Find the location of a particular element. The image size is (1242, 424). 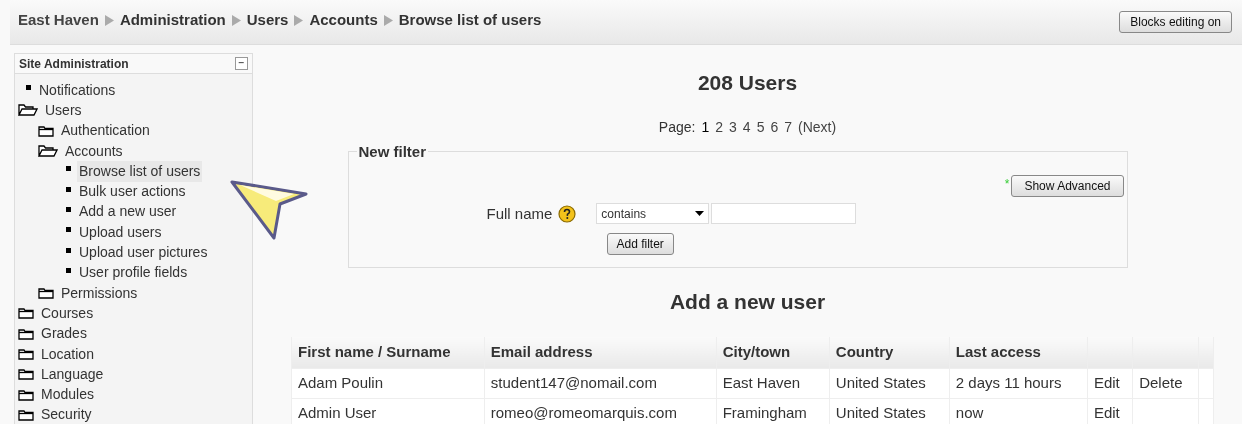

table-cell: 2 days 11 hours is located at coordinates (1018, 383).